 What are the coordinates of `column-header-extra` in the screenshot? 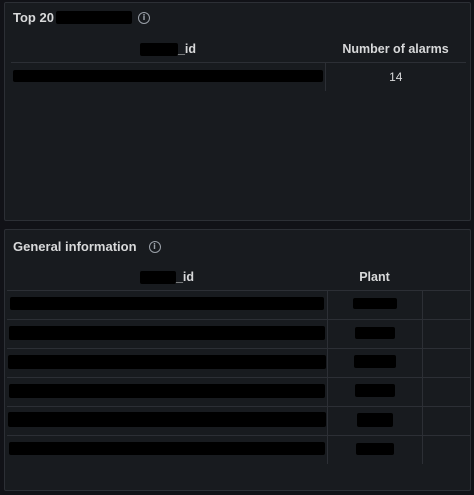 It's located at (446, 277).